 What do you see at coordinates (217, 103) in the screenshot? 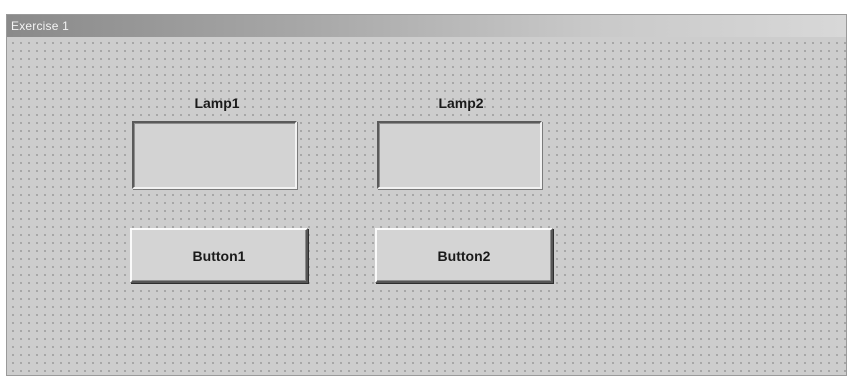
I see `lamp1-label: Lamp1` at bounding box center [217, 103].